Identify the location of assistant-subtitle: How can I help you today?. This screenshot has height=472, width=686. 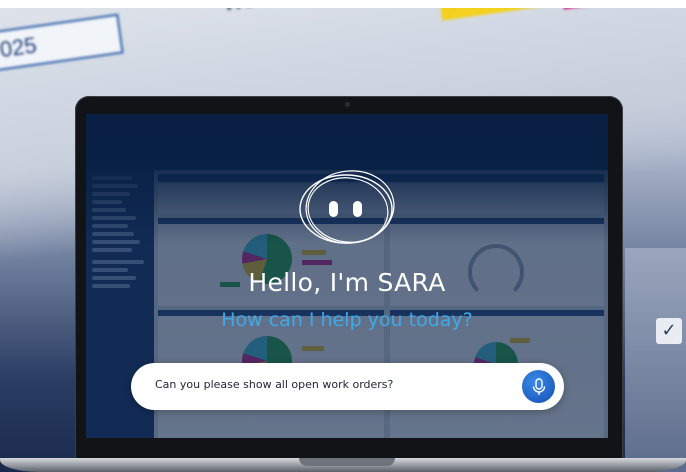
(347, 320).